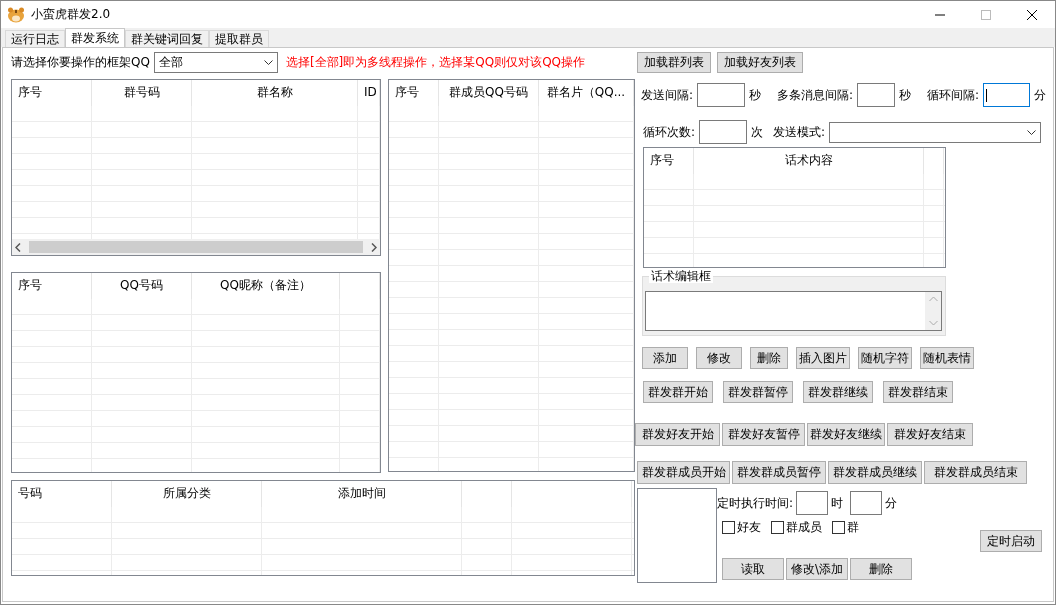 The image size is (1056, 605). Describe the element at coordinates (435, 62) in the screenshot. I see `warning-text: 选择[全部]即为多线程操作，选择某QQ则仅对该QQ操作` at that location.